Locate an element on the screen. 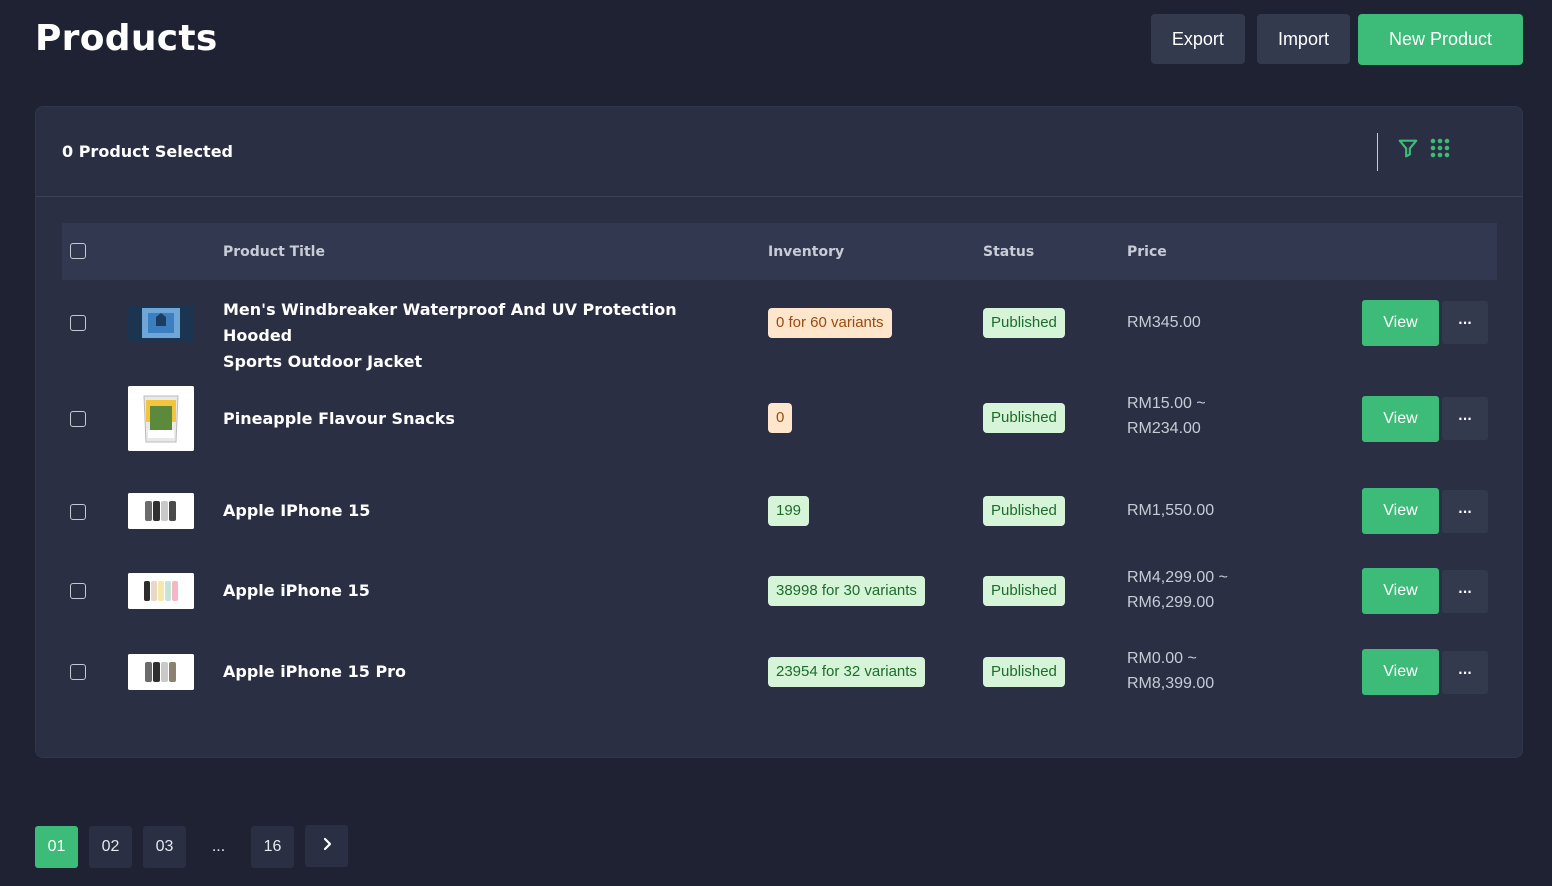  product-title: Apple IPhone 15 is located at coordinates (483, 511).